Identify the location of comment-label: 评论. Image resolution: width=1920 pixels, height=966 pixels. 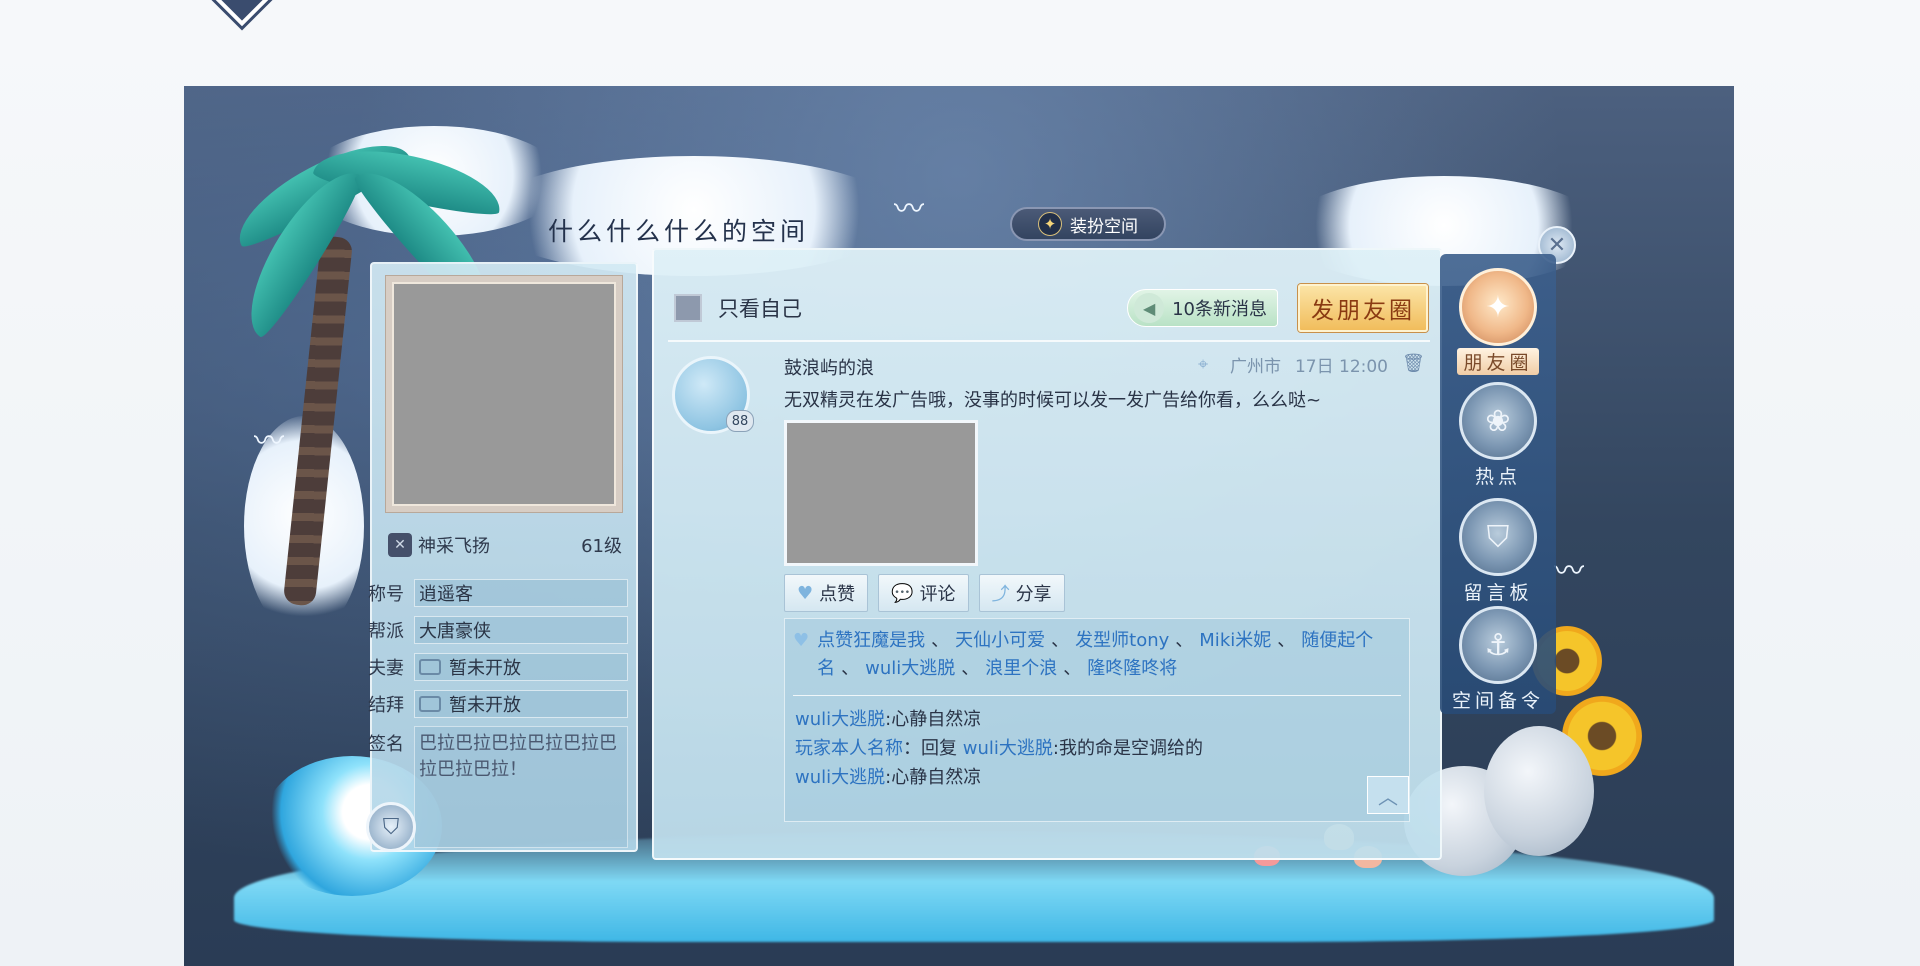
(937, 594).